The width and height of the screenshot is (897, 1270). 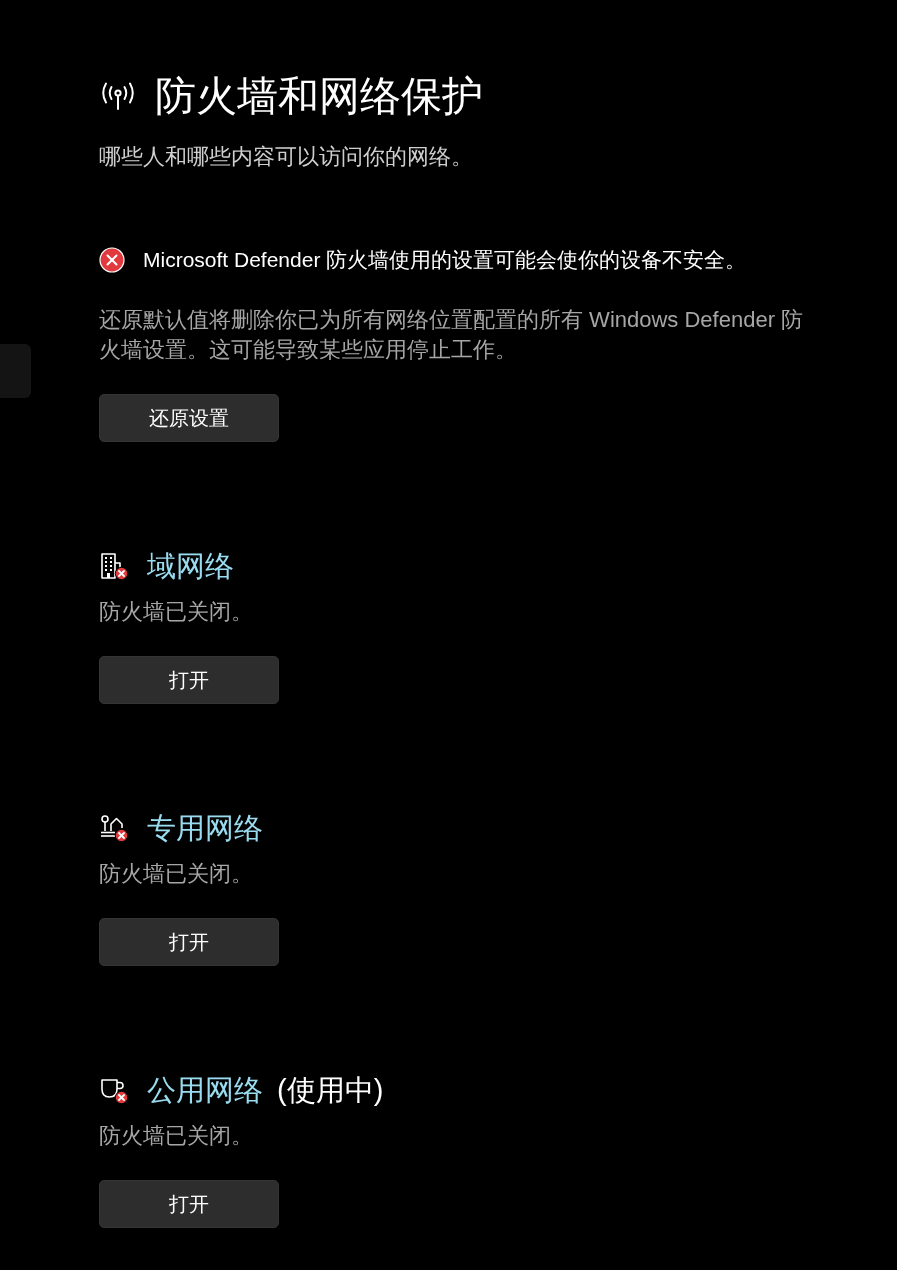 I want to click on page-title: 防火墙和网络保护, so click(x=319, y=96).